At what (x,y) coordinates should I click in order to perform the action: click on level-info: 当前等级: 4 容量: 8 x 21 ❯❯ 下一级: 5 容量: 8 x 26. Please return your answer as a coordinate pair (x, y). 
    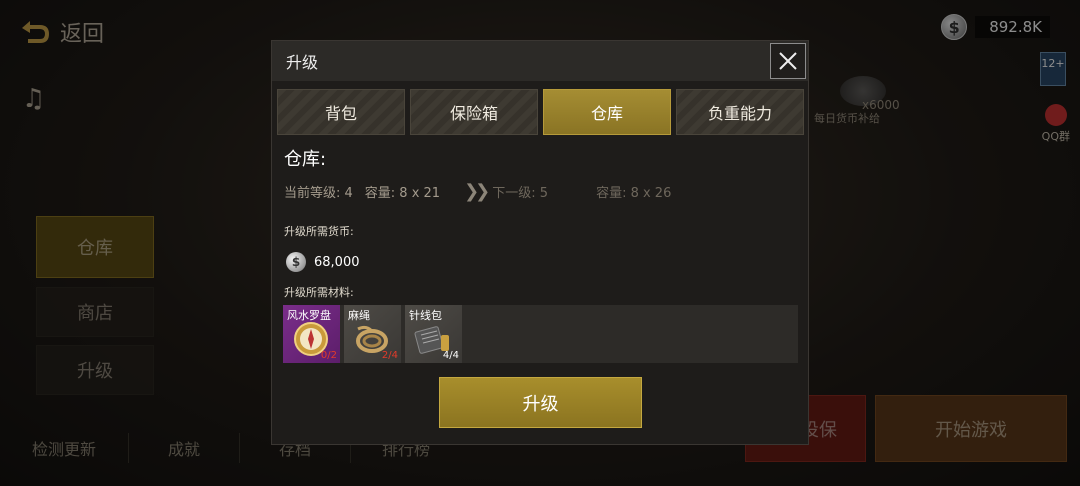
    Looking at the image, I should click on (477, 191).